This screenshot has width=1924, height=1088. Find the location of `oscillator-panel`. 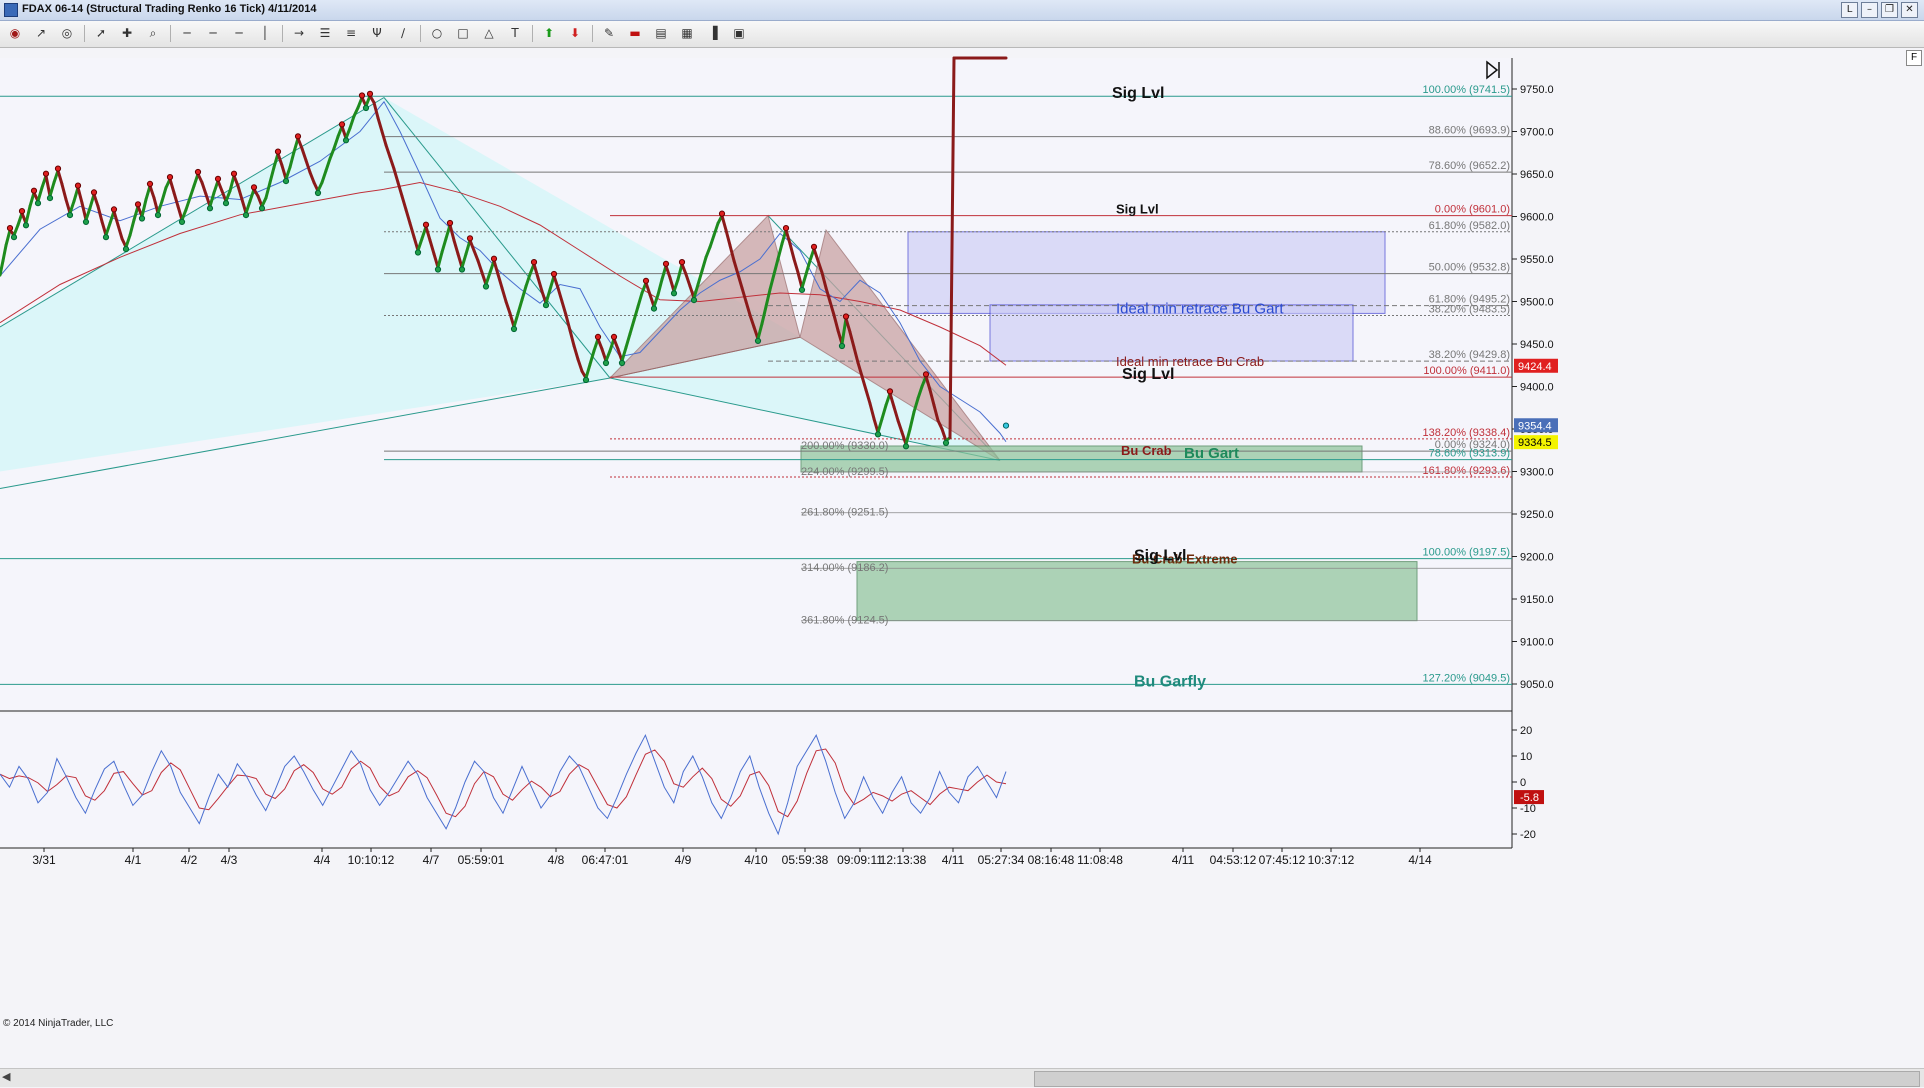

oscillator-panel is located at coordinates (756, 781).